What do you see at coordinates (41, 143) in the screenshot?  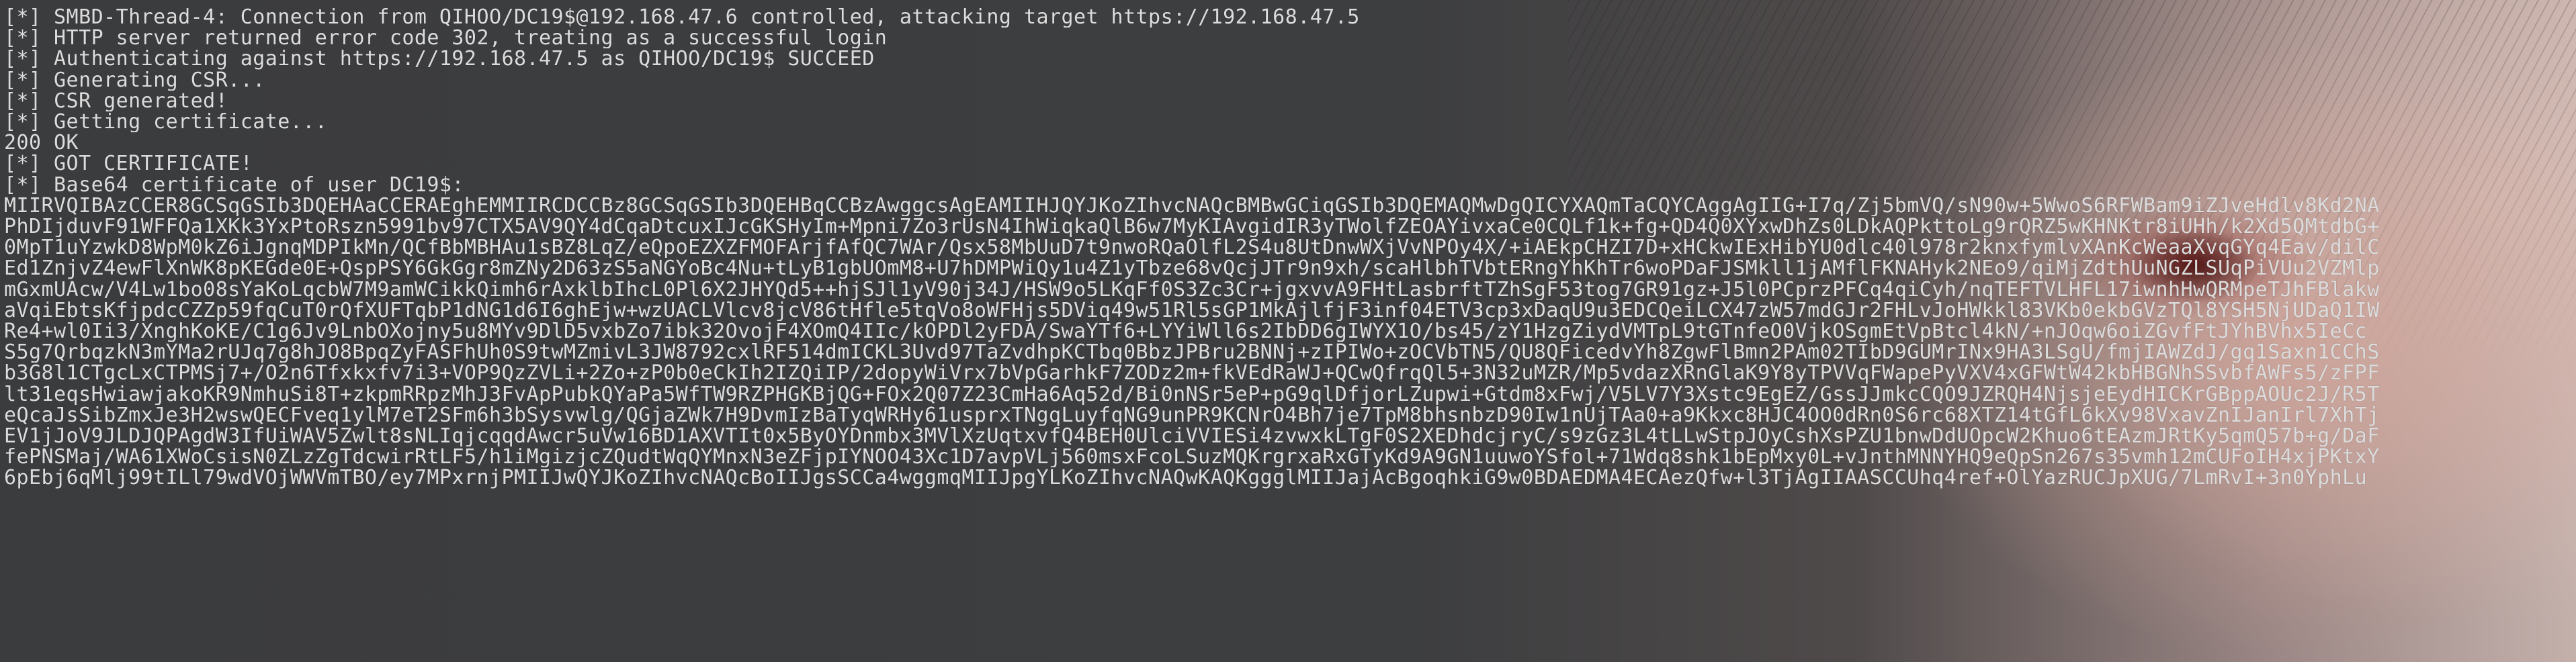 I see `log-line: 200 OK` at bounding box center [41, 143].